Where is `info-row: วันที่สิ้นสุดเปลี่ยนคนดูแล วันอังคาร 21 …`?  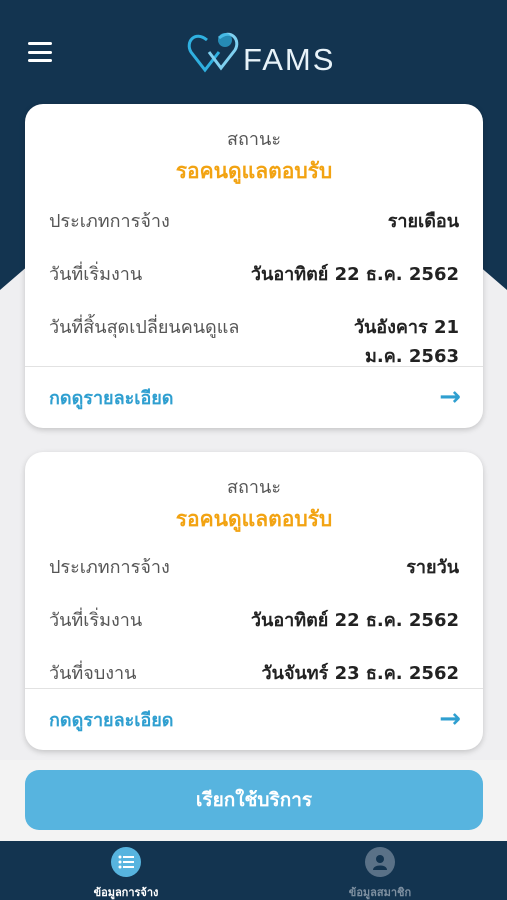
info-row: วันที่สิ้นสุดเปลี่ยนคนดูแล วันอังคาร 21 … is located at coordinates (254, 341).